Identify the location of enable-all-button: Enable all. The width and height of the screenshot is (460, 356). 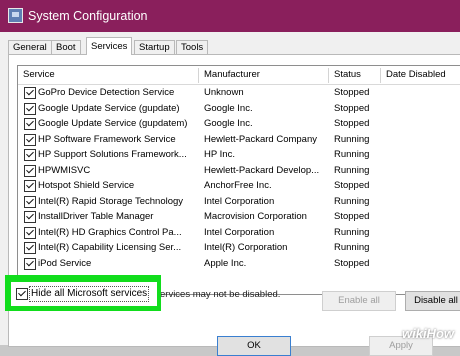
(359, 301).